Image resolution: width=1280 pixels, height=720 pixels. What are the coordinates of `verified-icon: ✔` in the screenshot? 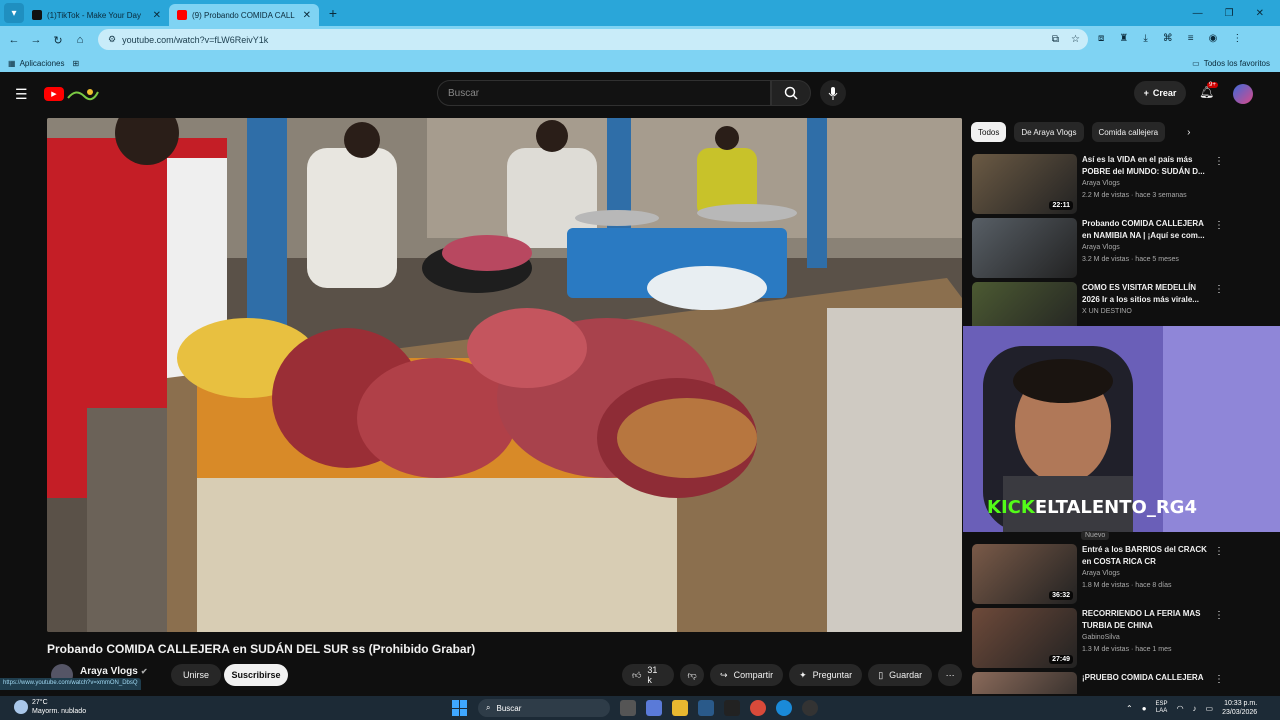 It's located at (144, 671).